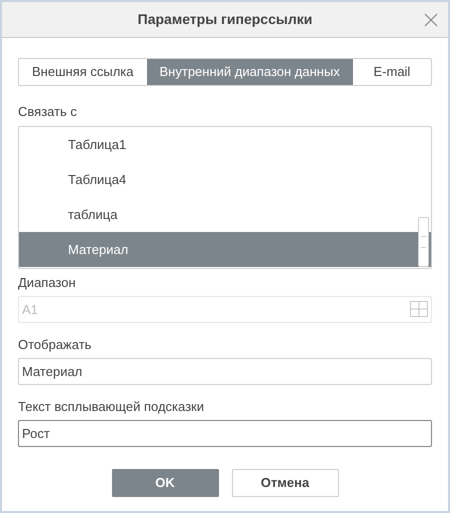 This screenshot has height=513, width=450. What do you see at coordinates (55, 345) in the screenshot?
I see `field-label: Отображать` at bounding box center [55, 345].